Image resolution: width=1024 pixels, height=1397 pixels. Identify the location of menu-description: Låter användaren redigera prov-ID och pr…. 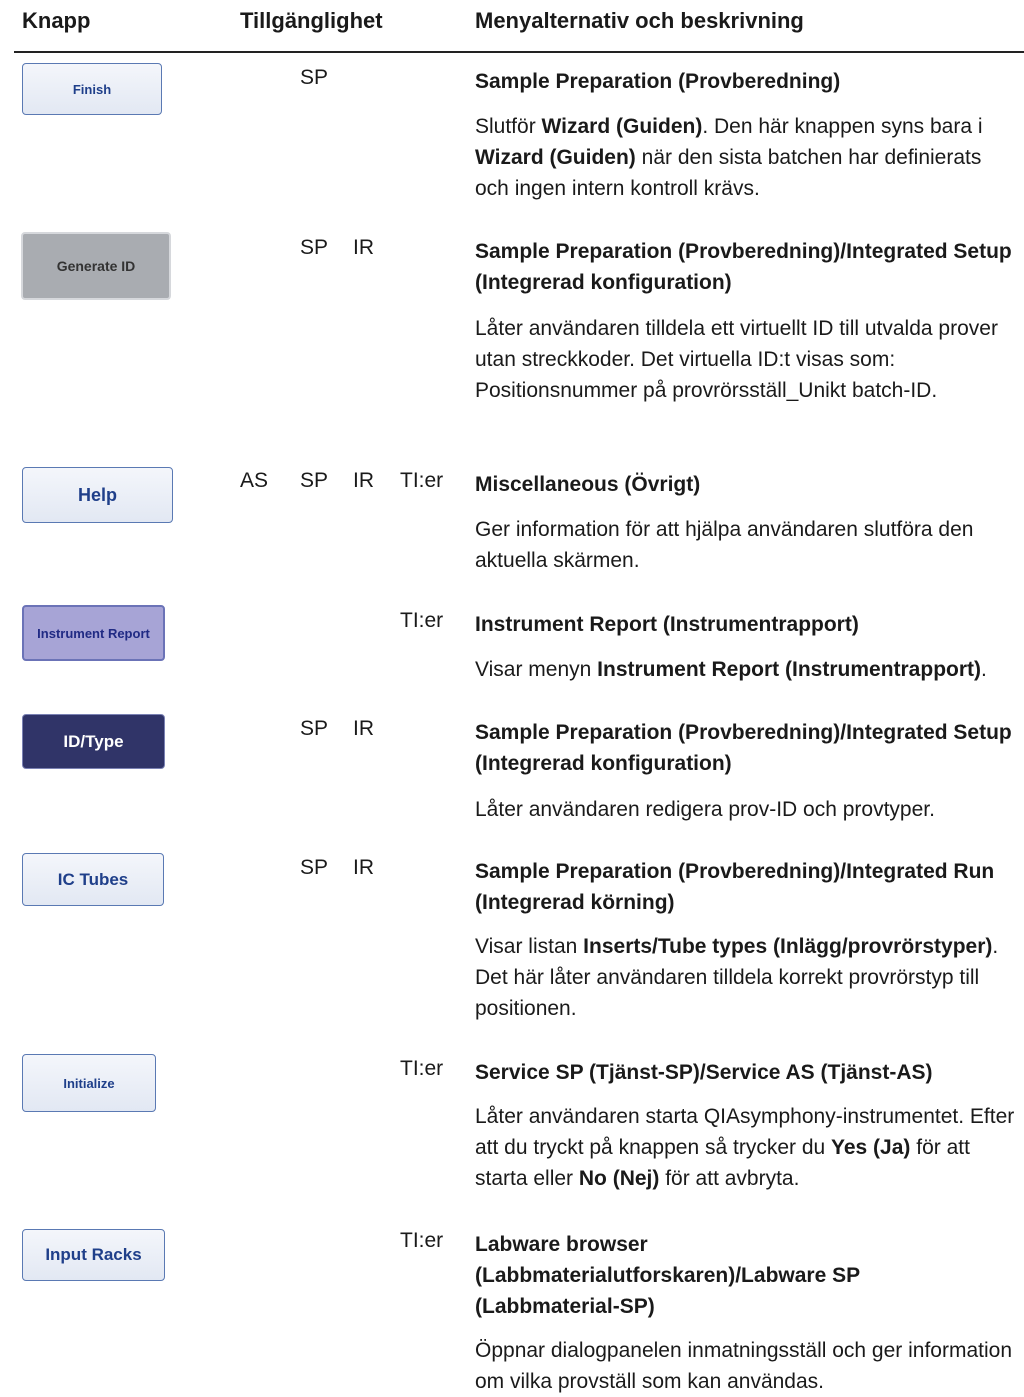
(705, 809).